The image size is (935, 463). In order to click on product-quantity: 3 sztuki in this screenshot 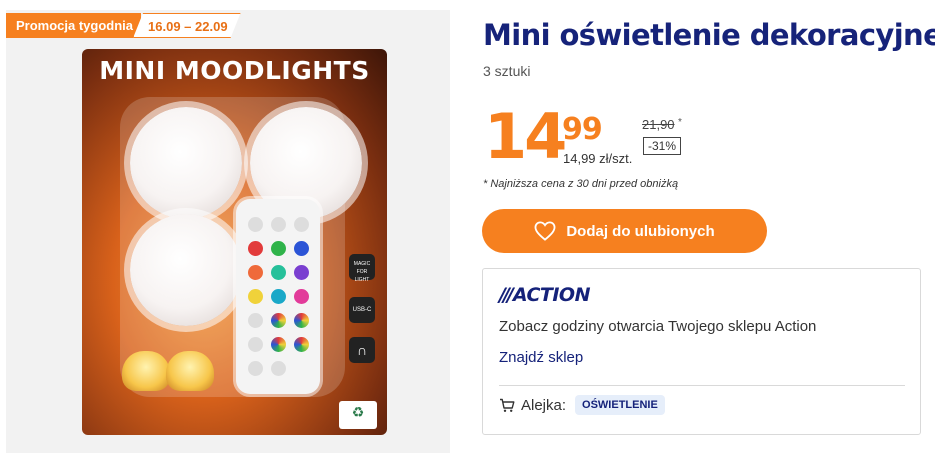, I will do `click(507, 71)`.